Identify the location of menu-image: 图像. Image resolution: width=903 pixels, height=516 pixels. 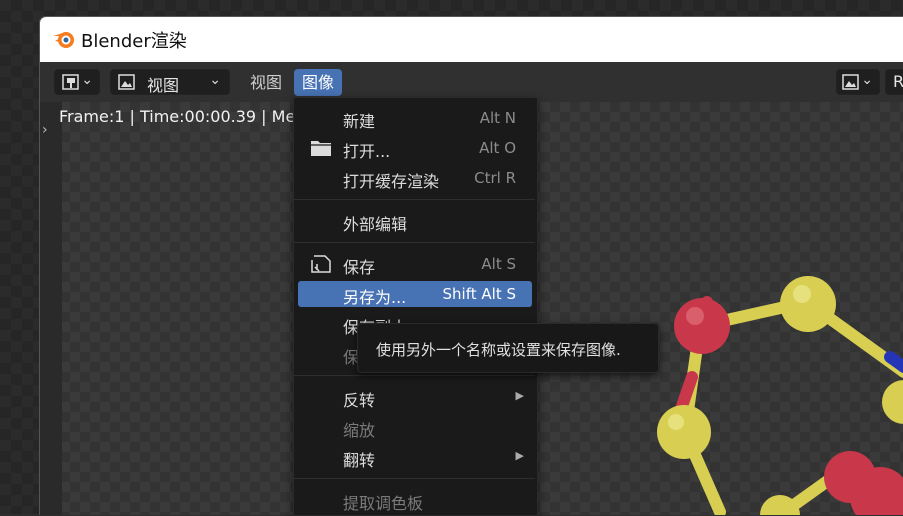
(318, 82).